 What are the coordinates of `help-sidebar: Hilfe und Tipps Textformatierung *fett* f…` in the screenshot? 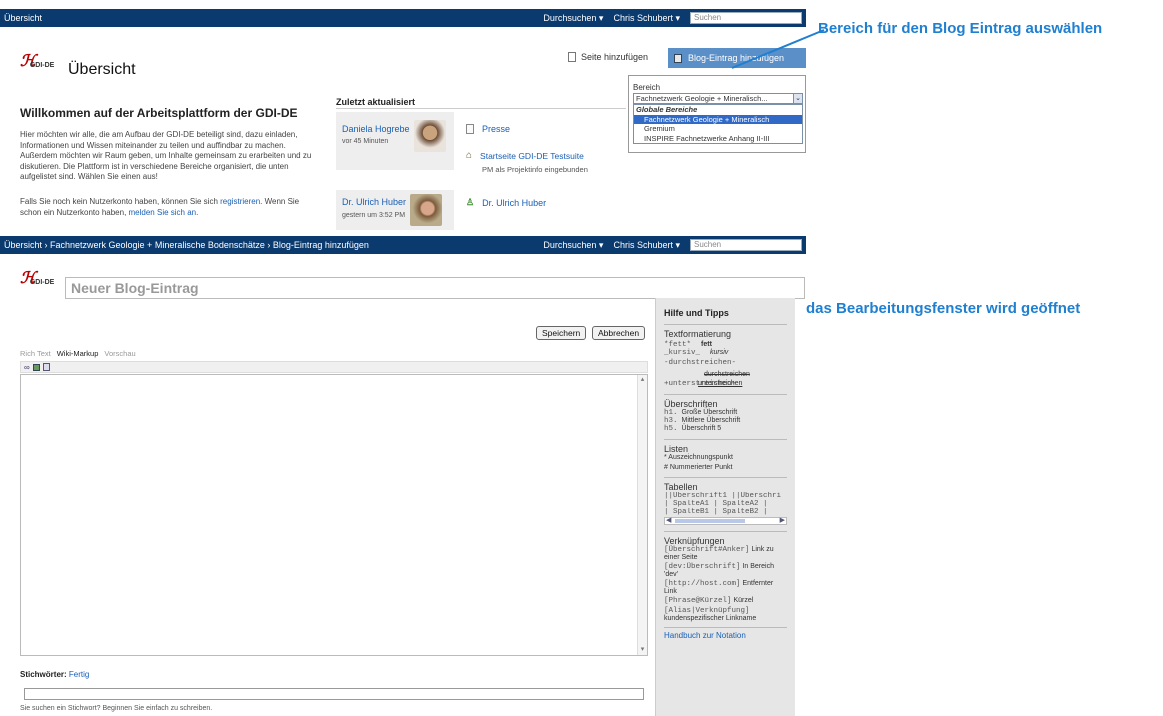 It's located at (725, 507).